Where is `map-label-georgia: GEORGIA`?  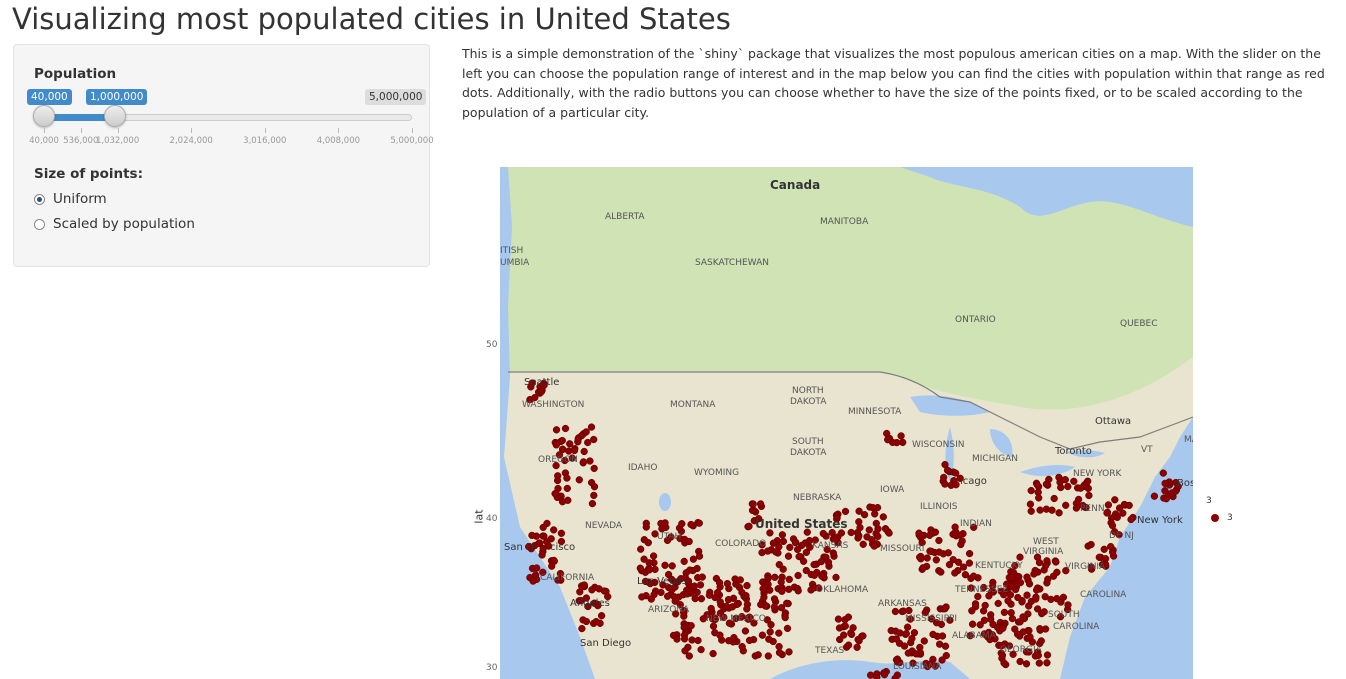 map-label-georgia: GEORGIA is located at coordinates (1021, 650).